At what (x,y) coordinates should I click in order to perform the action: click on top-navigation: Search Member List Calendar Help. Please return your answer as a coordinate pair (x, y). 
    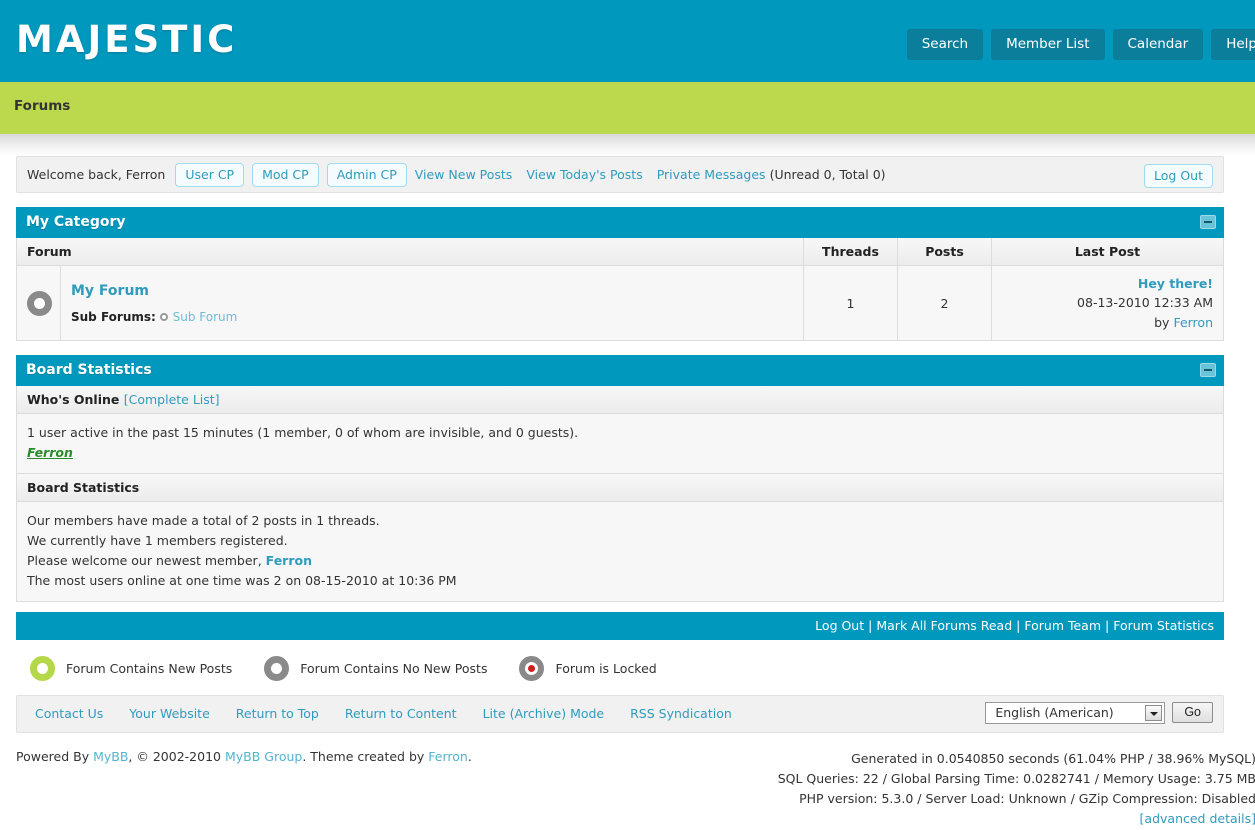
    Looking at the image, I should click on (1080, 44).